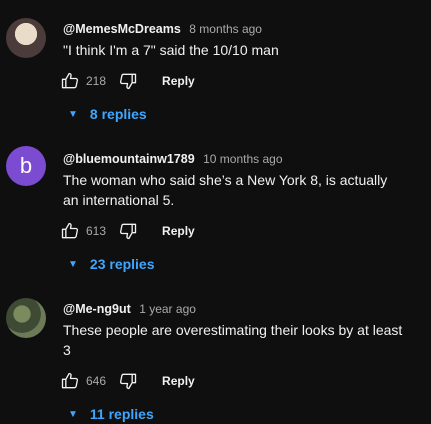 The image size is (431, 424). Describe the element at coordinates (225, 29) in the screenshot. I see `comment-time: 8 months ago` at that location.